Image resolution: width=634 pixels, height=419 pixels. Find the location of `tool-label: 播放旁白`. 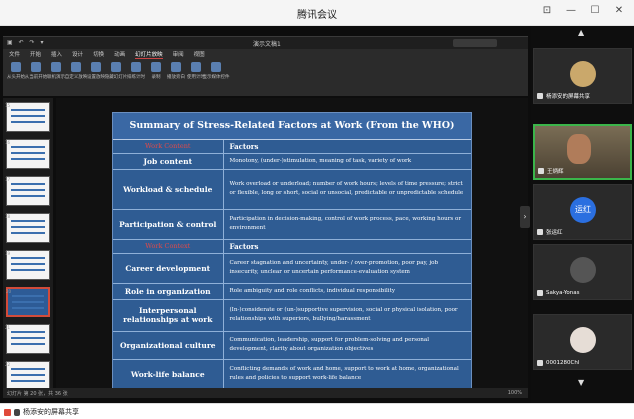

tool-label: 播放旁白 is located at coordinates (176, 77).